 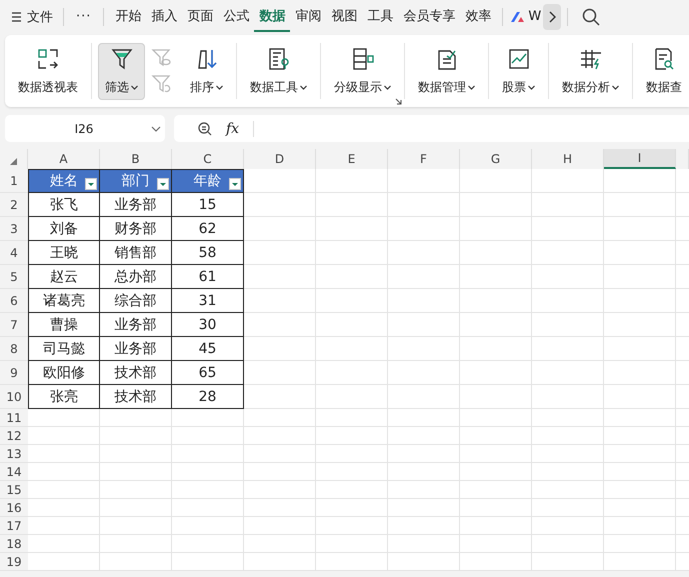 What do you see at coordinates (136, 301) in the screenshot?
I see `table-cell: 综合部` at bounding box center [136, 301].